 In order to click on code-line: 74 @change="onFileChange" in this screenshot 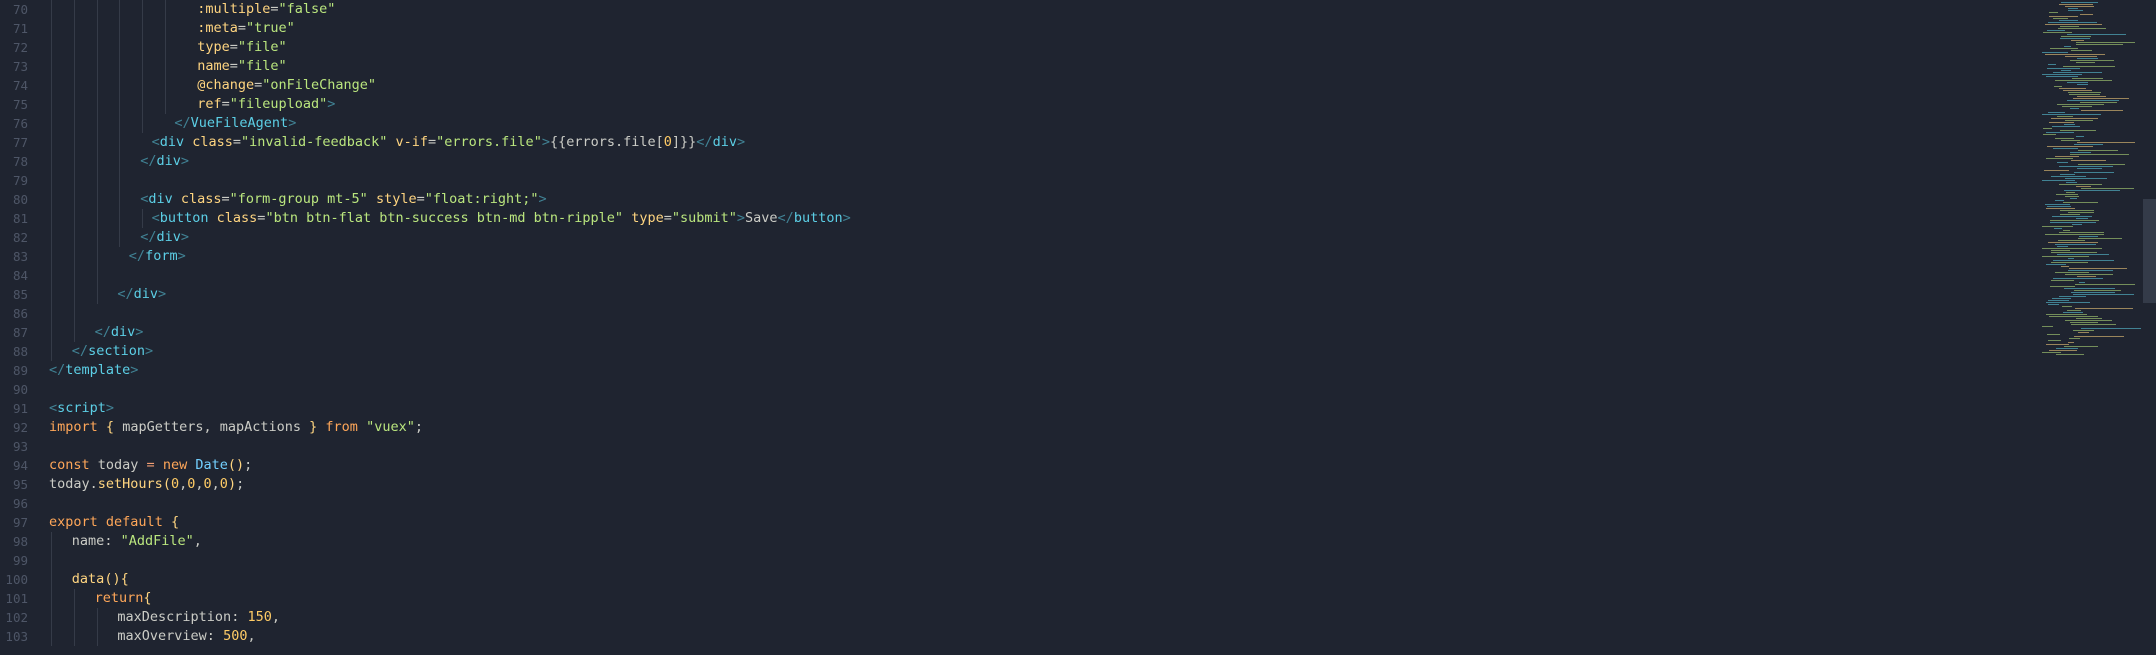, I will do `click(1015, 85)`.